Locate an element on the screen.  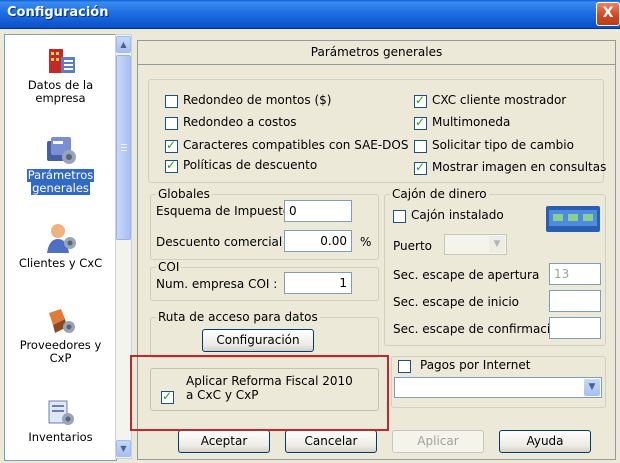
title-bar: Configuración X is located at coordinates (310, 14).